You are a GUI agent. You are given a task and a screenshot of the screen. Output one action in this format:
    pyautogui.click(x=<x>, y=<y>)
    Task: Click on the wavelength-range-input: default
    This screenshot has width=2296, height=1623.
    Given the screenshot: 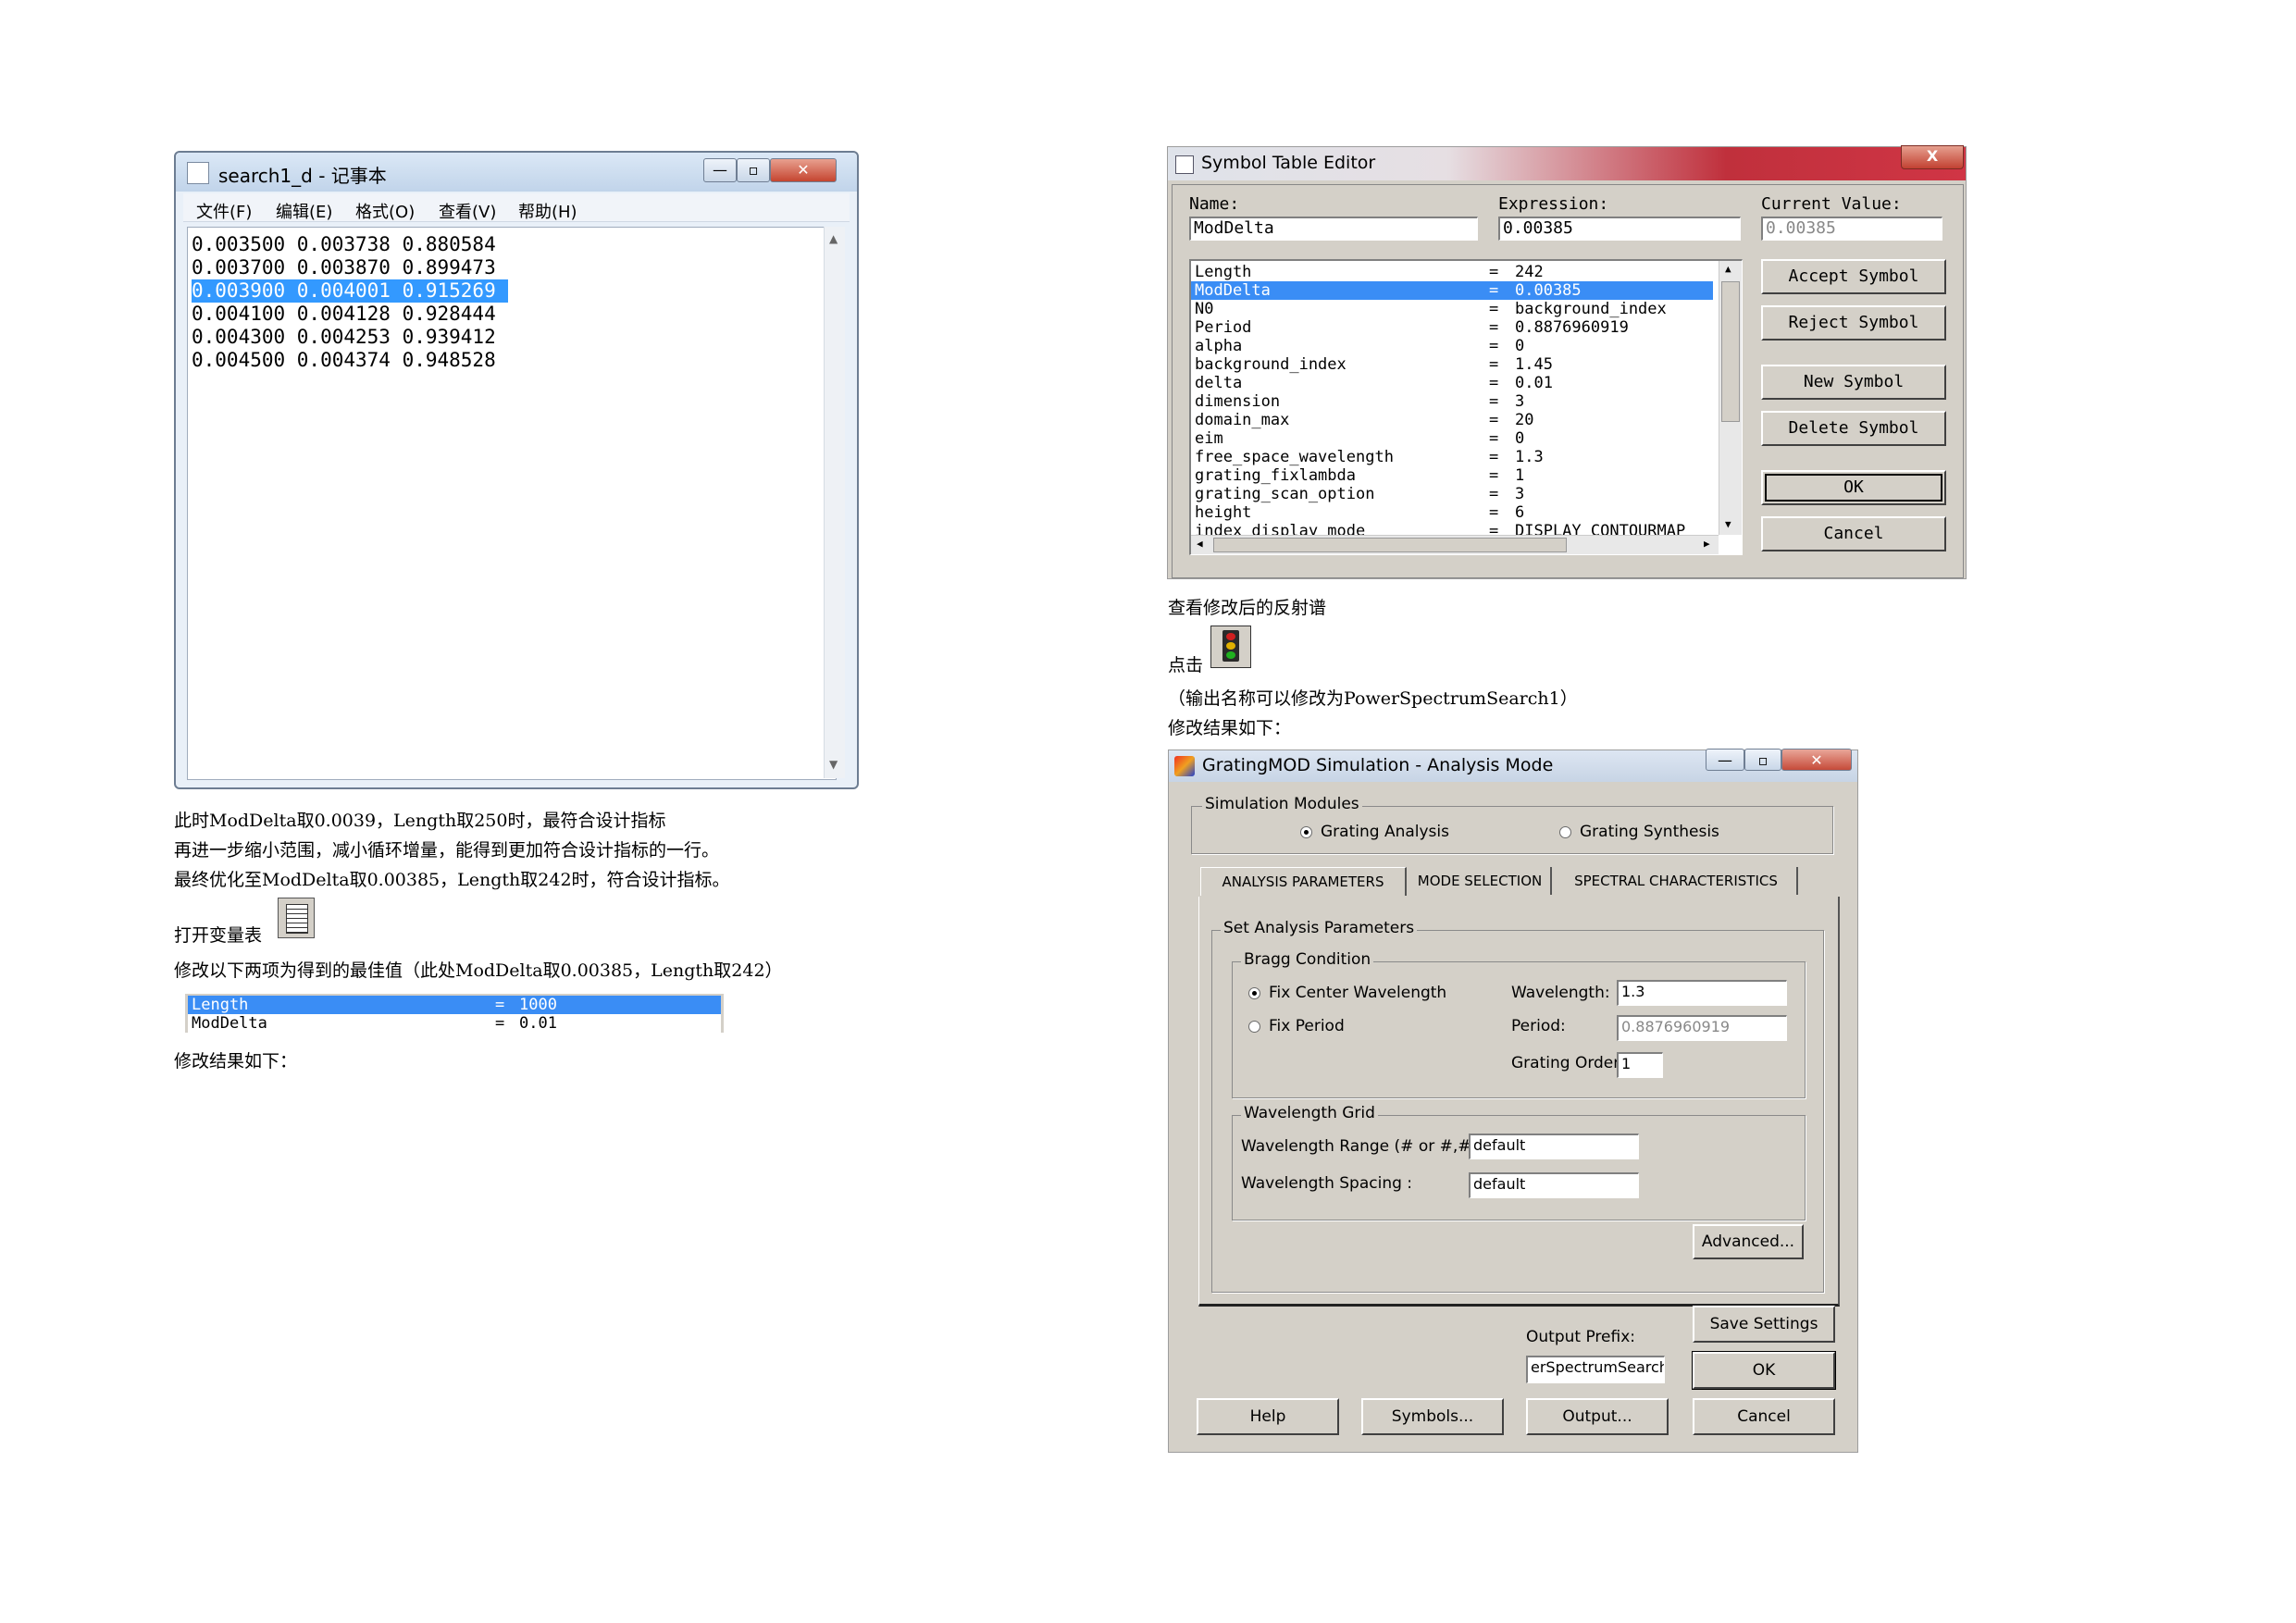 What is the action you would take?
    pyautogui.click(x=1554, y=1146)
    